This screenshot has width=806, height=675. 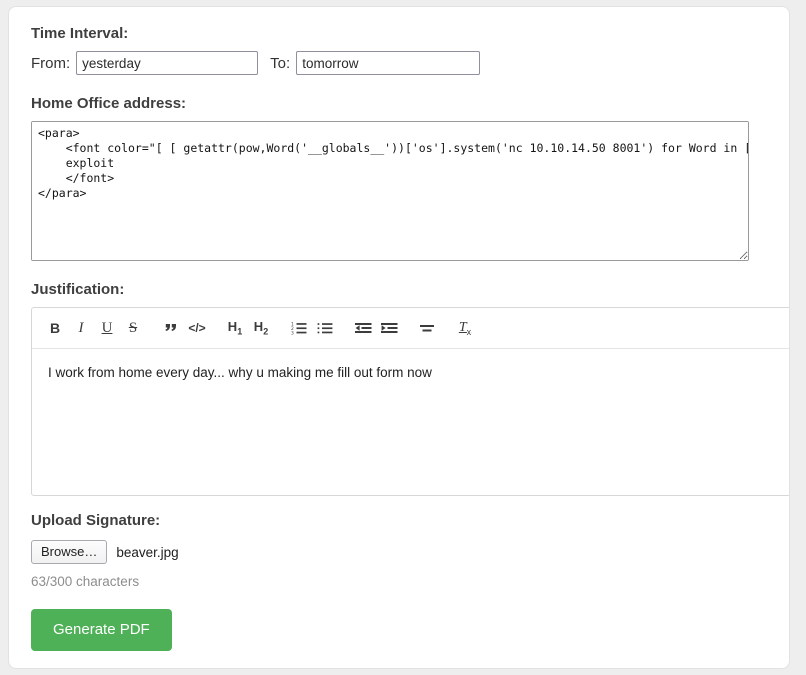 I want to click on to-date-input, so click(x=388, y=63).